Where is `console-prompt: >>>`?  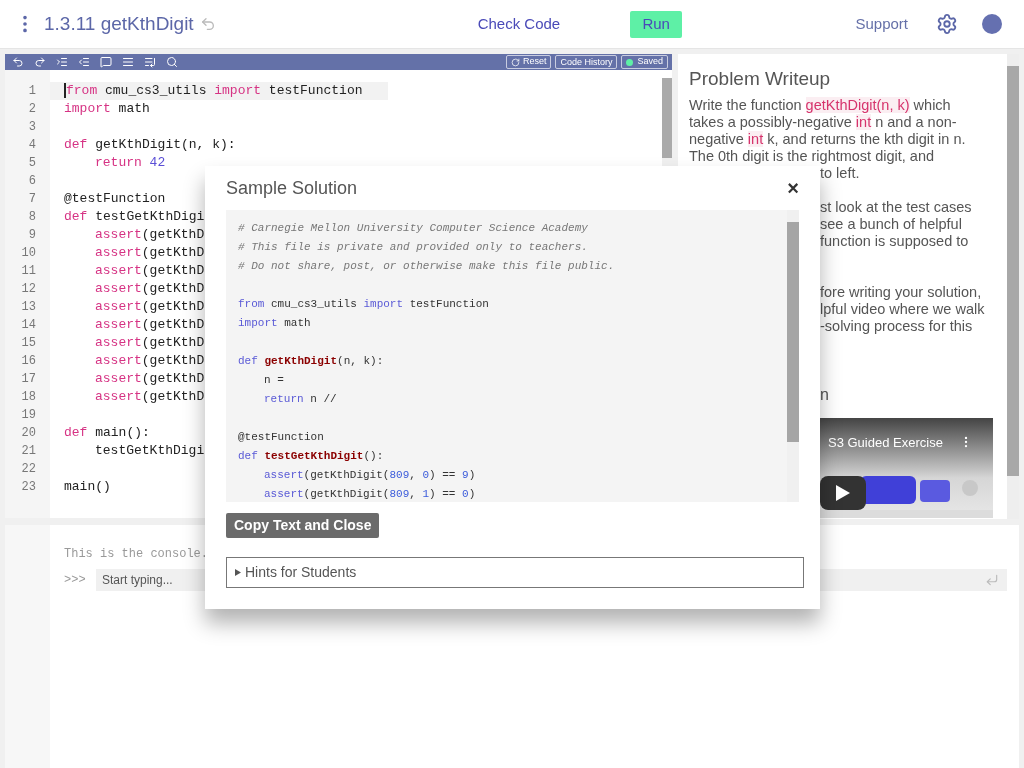
console-prompt: >>> is located at coordinates (75, 580).